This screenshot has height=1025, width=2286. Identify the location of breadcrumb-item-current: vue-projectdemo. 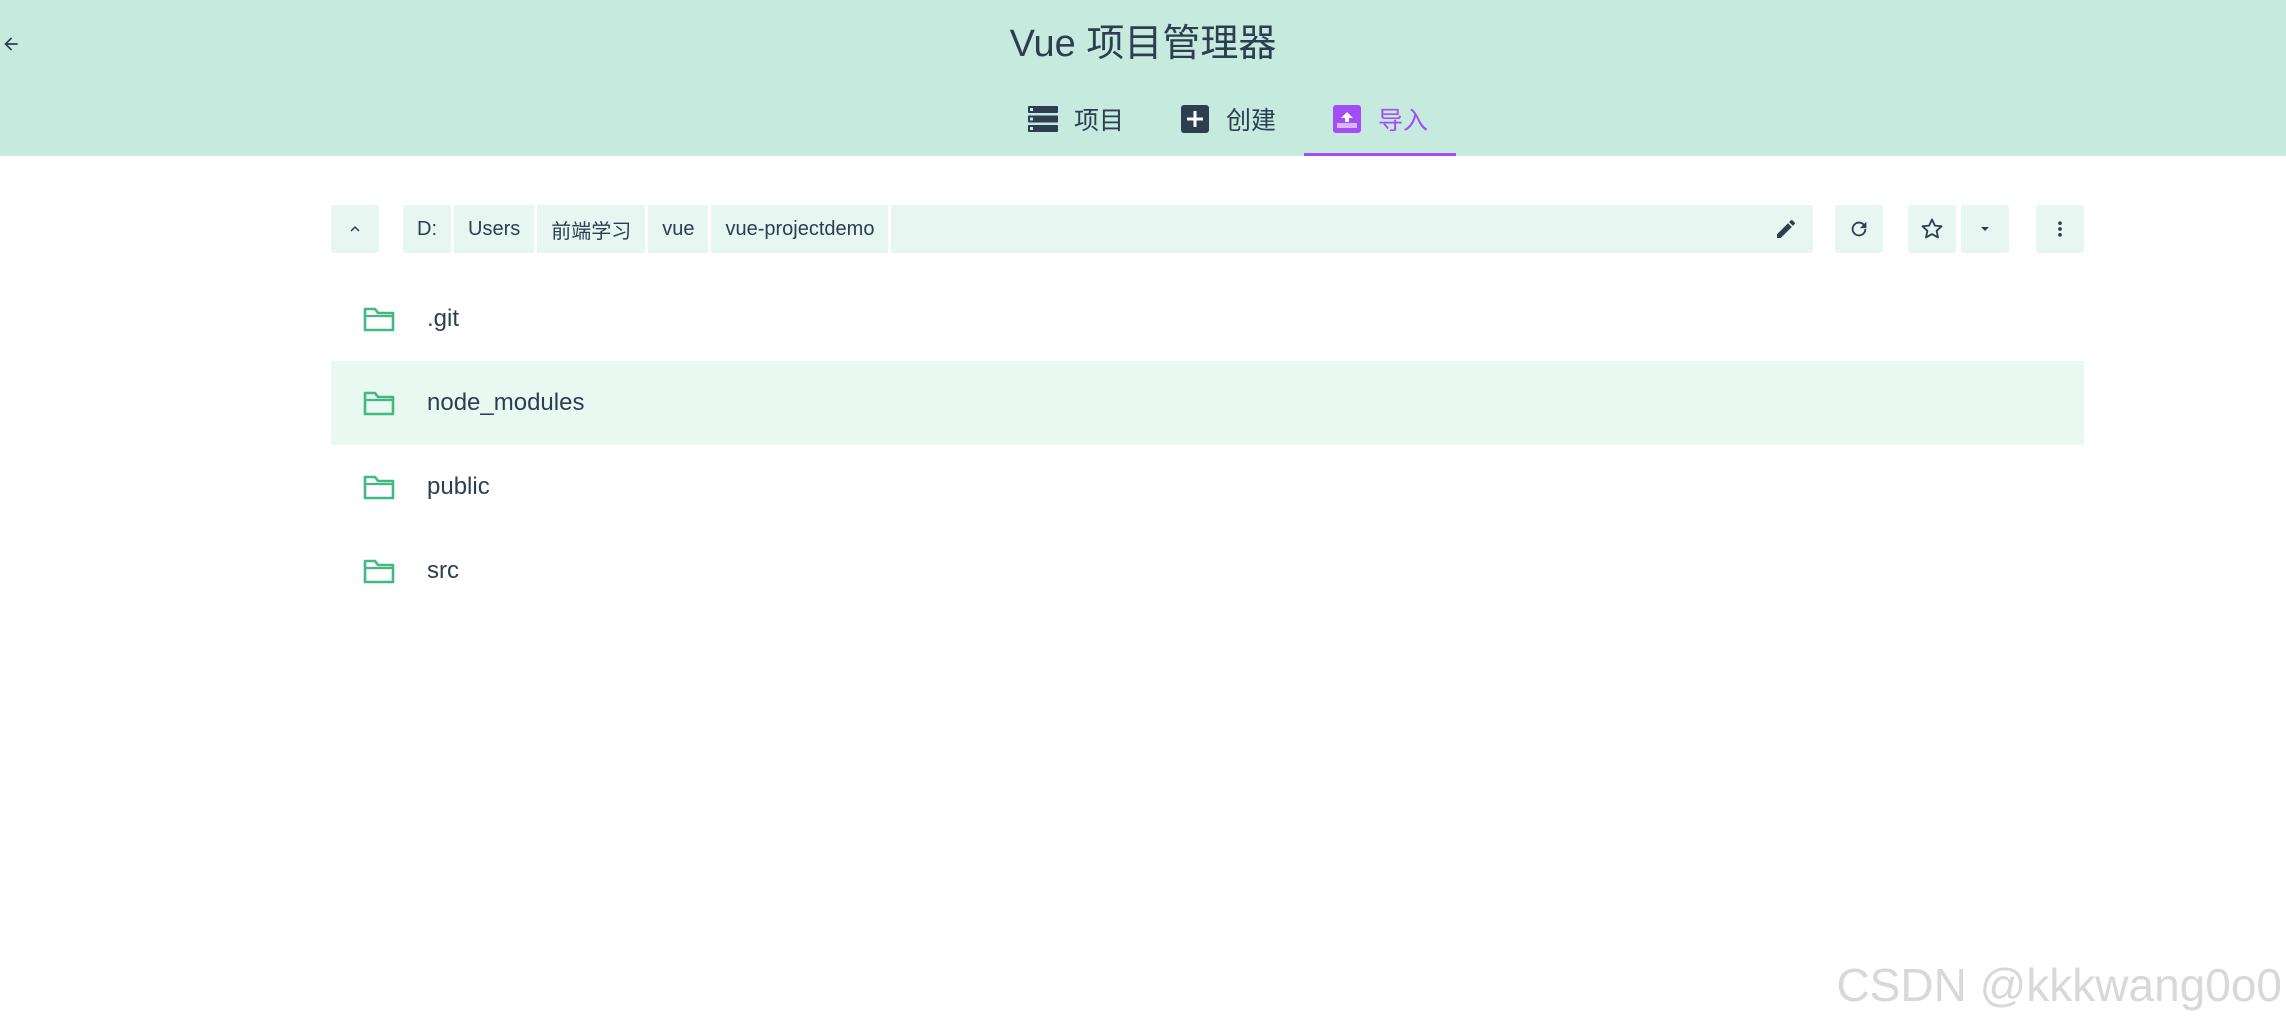
(801, 229).